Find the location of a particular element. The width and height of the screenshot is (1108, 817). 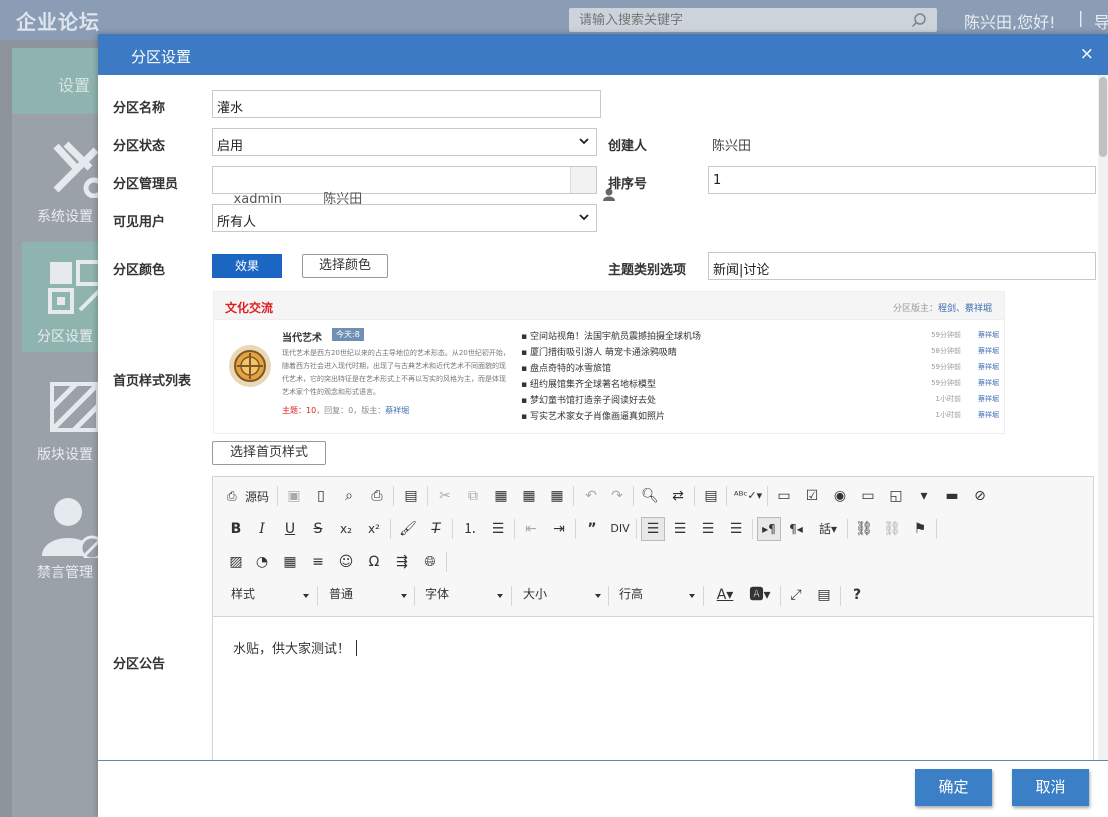

table-icon: ▦ is located at coordinates (290, 562).